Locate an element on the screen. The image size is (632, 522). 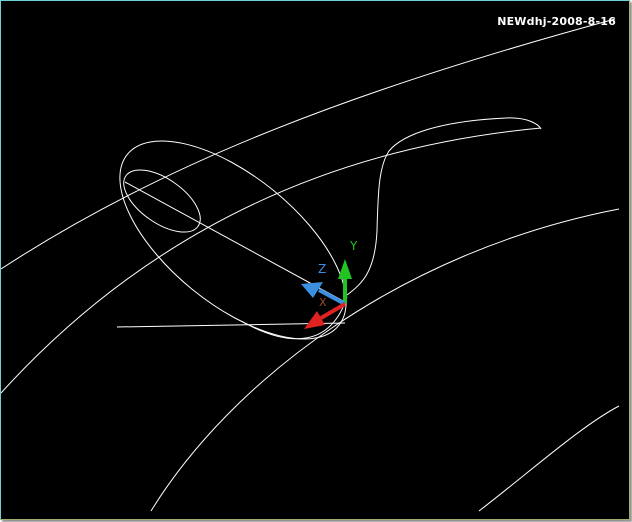
ucs-z-label: Z is located at coordinates (322, 269).